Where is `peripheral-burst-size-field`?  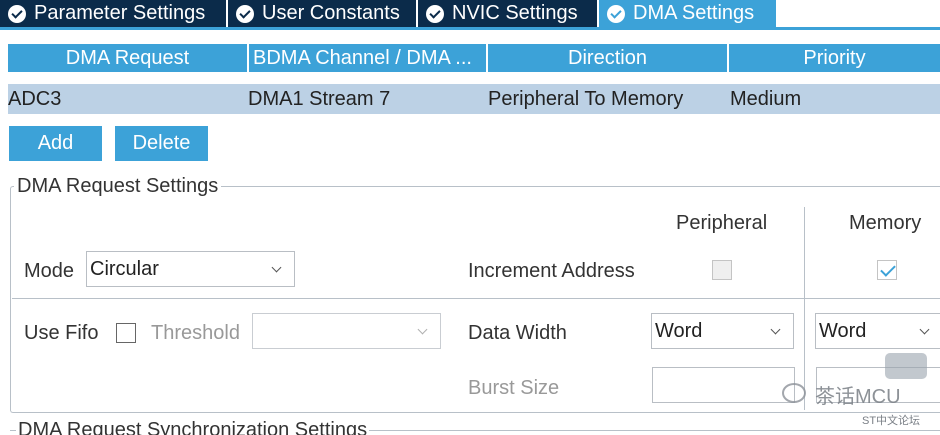 peripheral-burst-size-field is located at coordinates (723, 385).